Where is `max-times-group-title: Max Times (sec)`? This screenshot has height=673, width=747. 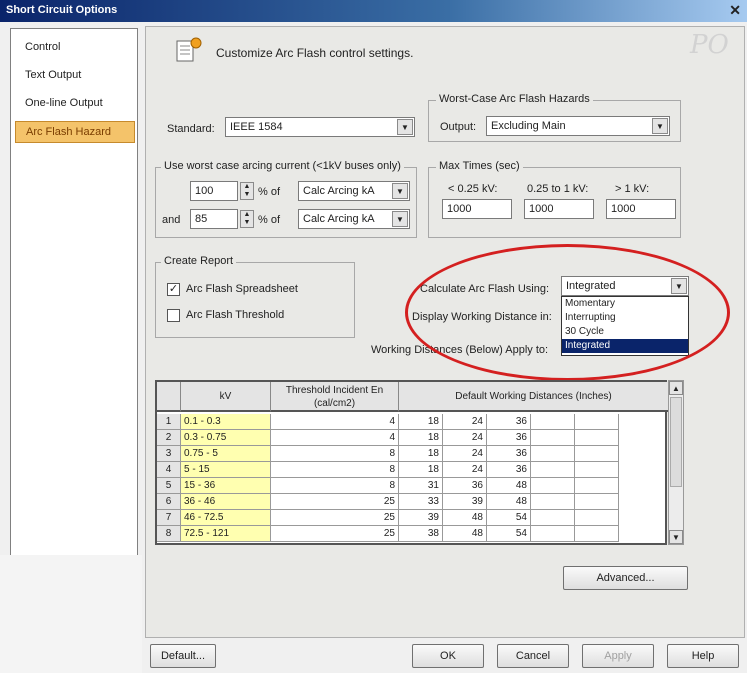
max-times-group-title: Max Times (sec) is located at coordinates (479, 166).